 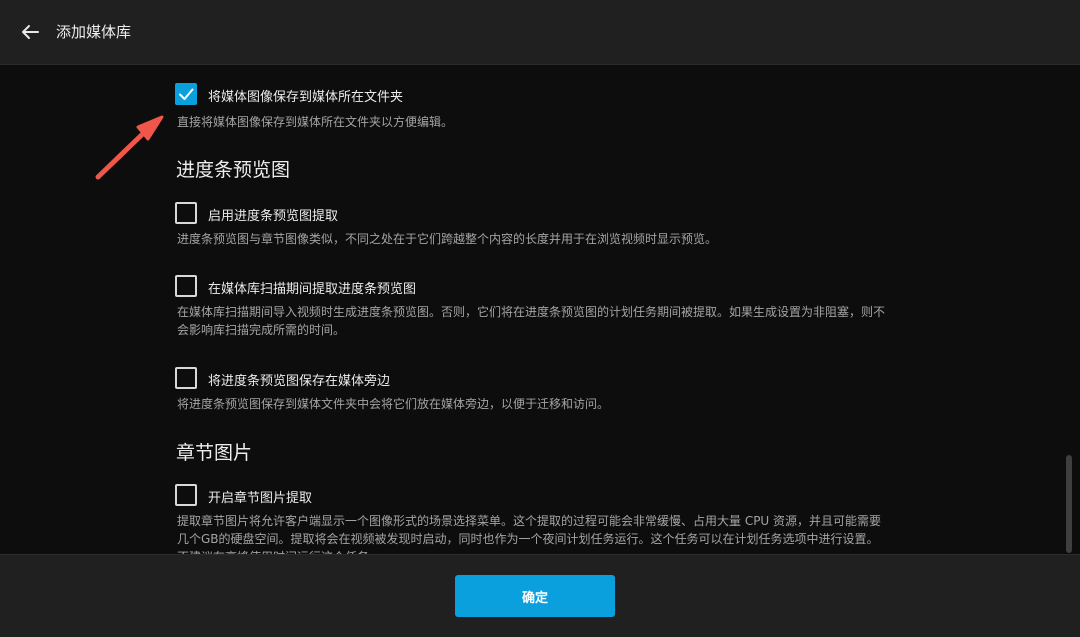 I want to click on trickplay-save-description: 将进度条预览图保存到媒体文件夹中会将它们放在媒体旁边，以便于迁移和访问。, so click(x=393, y=404).